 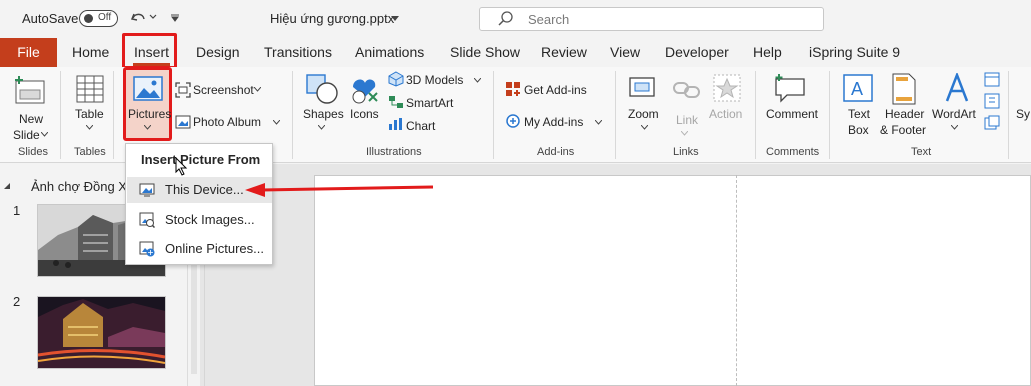 I want to click on wordart-icon, so click(x=957, y=88).